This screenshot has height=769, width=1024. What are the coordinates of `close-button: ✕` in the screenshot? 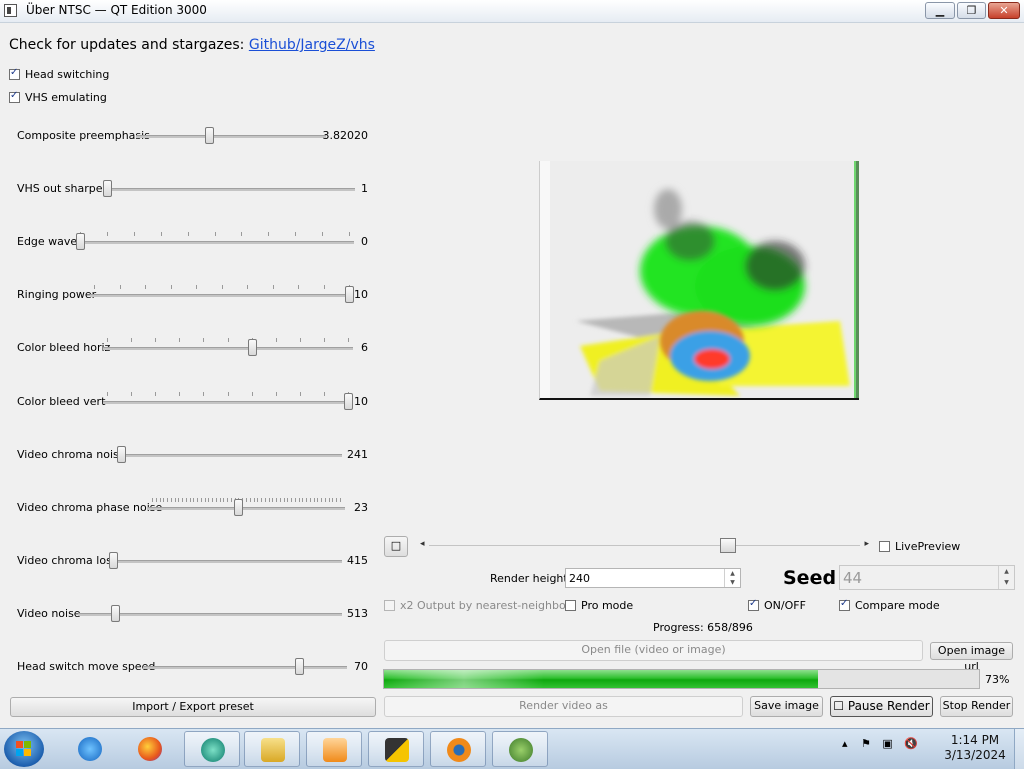 It's located at (1004, 10).